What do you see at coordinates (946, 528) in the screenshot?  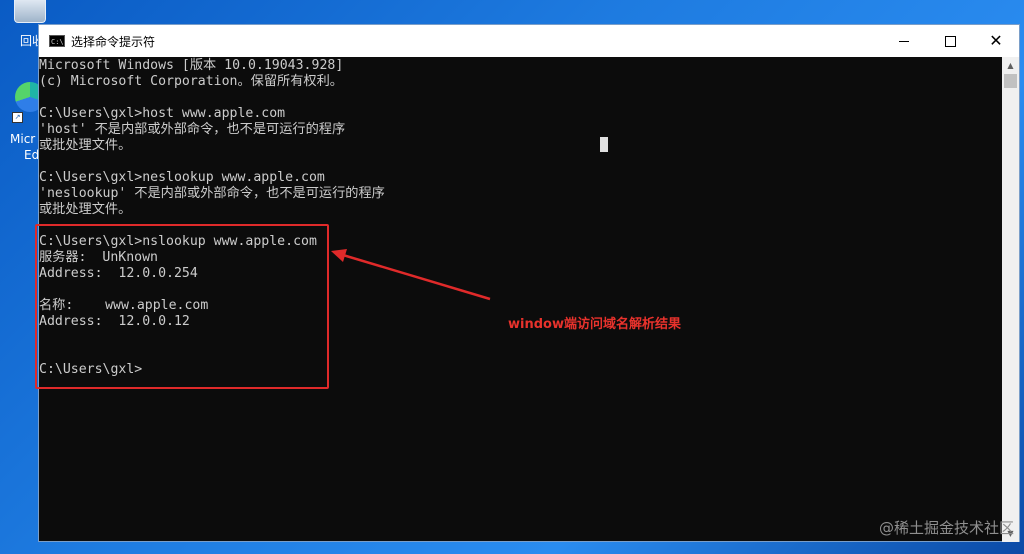 I see `watermark-text: @稀土掘金技术社区` at bounding box center [946, 528].